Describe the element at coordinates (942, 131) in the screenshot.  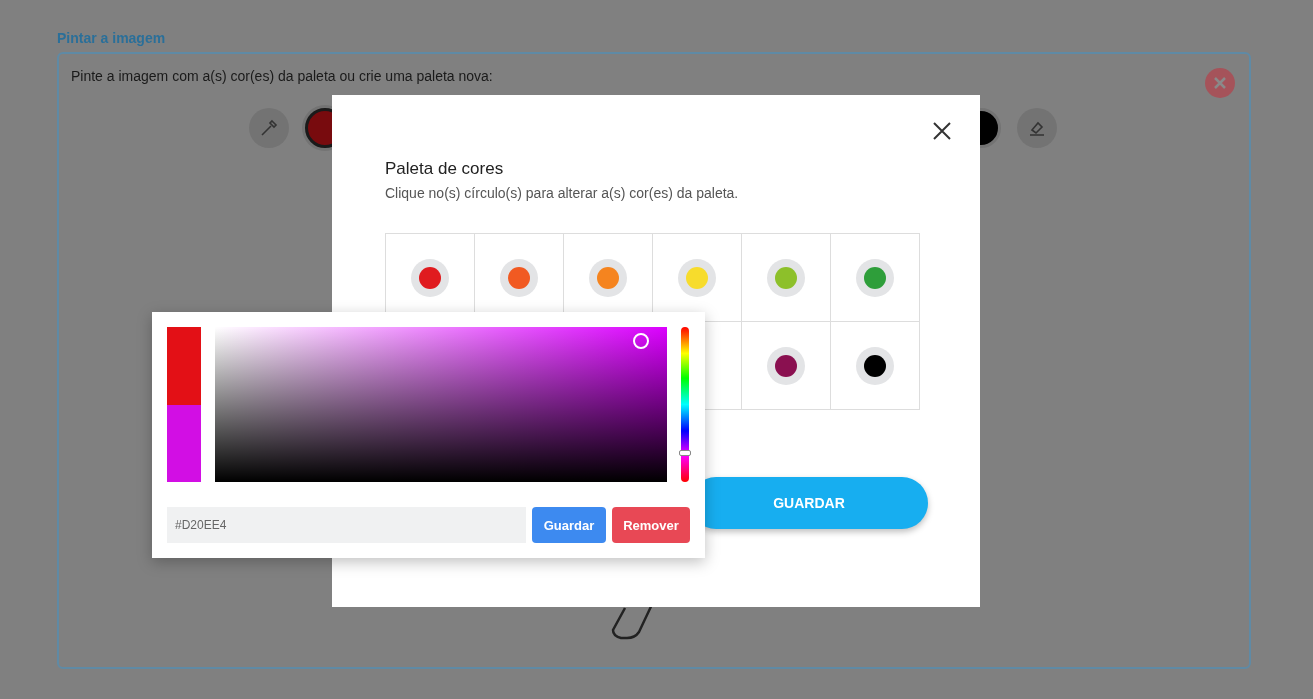
I see `close-icon` at that location.